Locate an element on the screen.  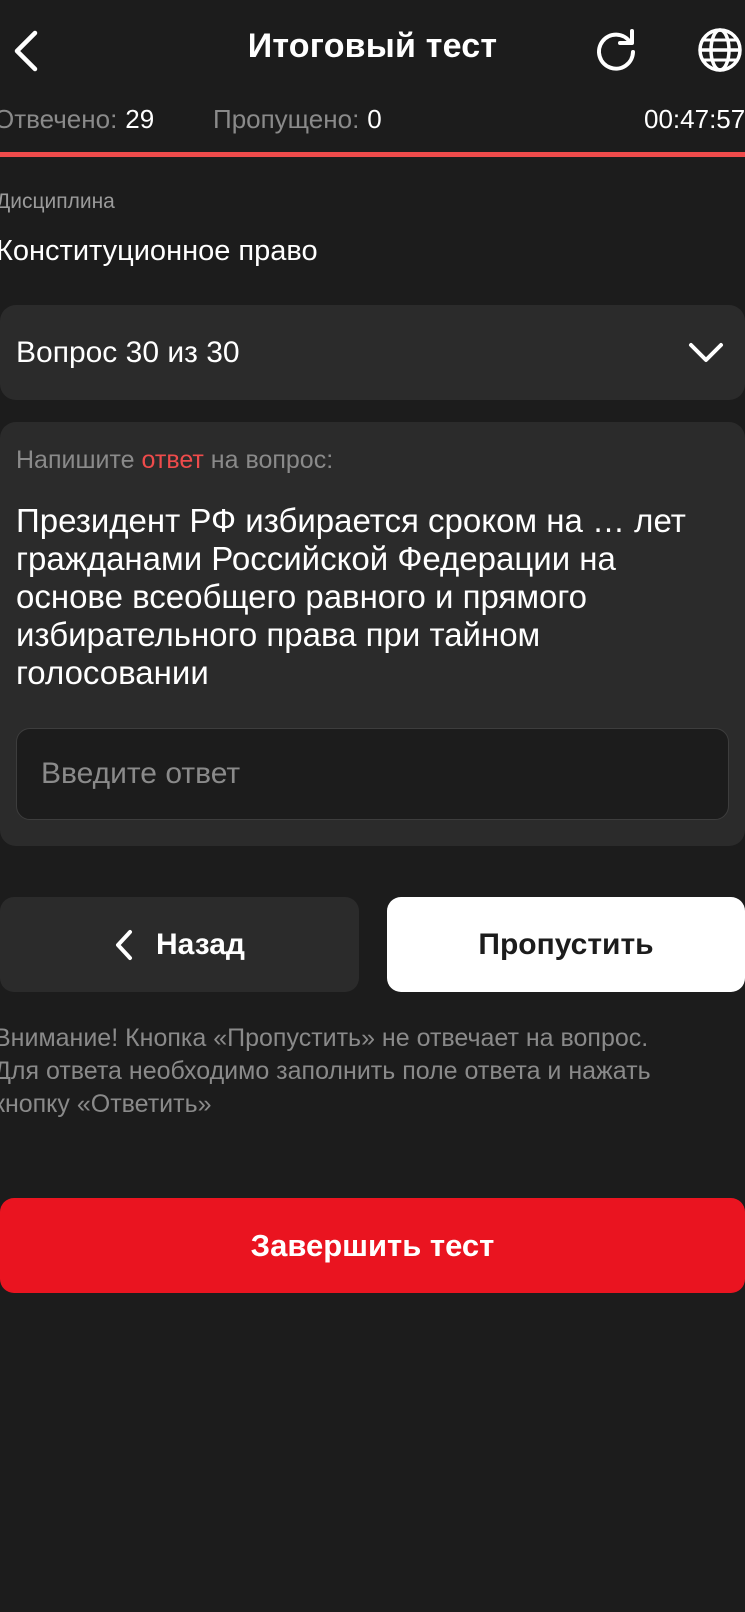
refresh-button is located at coordinates (616, 50).